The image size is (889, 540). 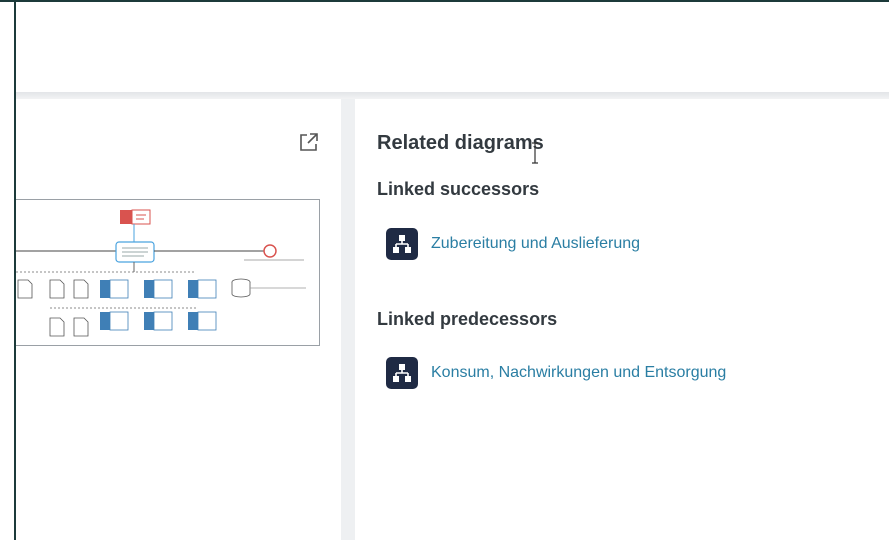 What do you see at coordinates (452, 95) in the screenshot?
I see `header-shadow` at bounding box center [452, 95].